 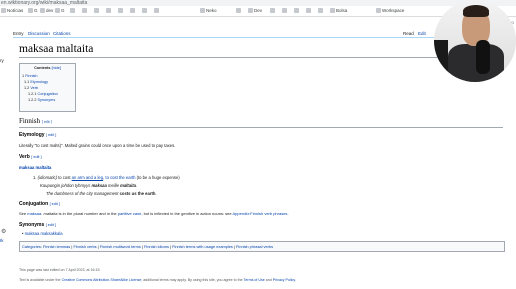 I want to click on toc-item: 1.2.2 Synonyms, so click(x=41, y=100).